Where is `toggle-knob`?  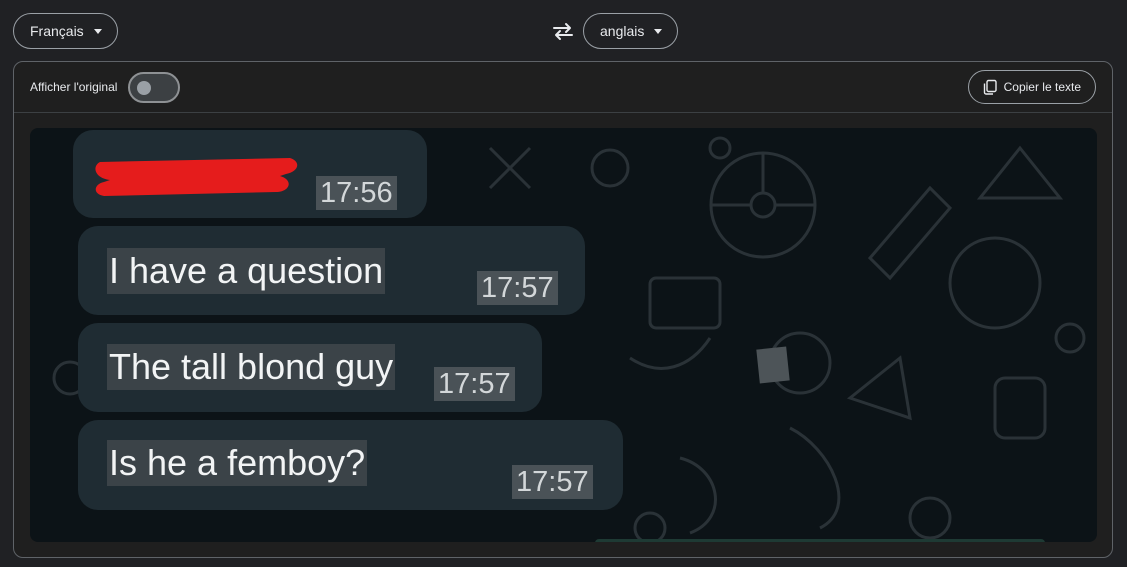 toggle-knob is located at coordinates (144, 87).